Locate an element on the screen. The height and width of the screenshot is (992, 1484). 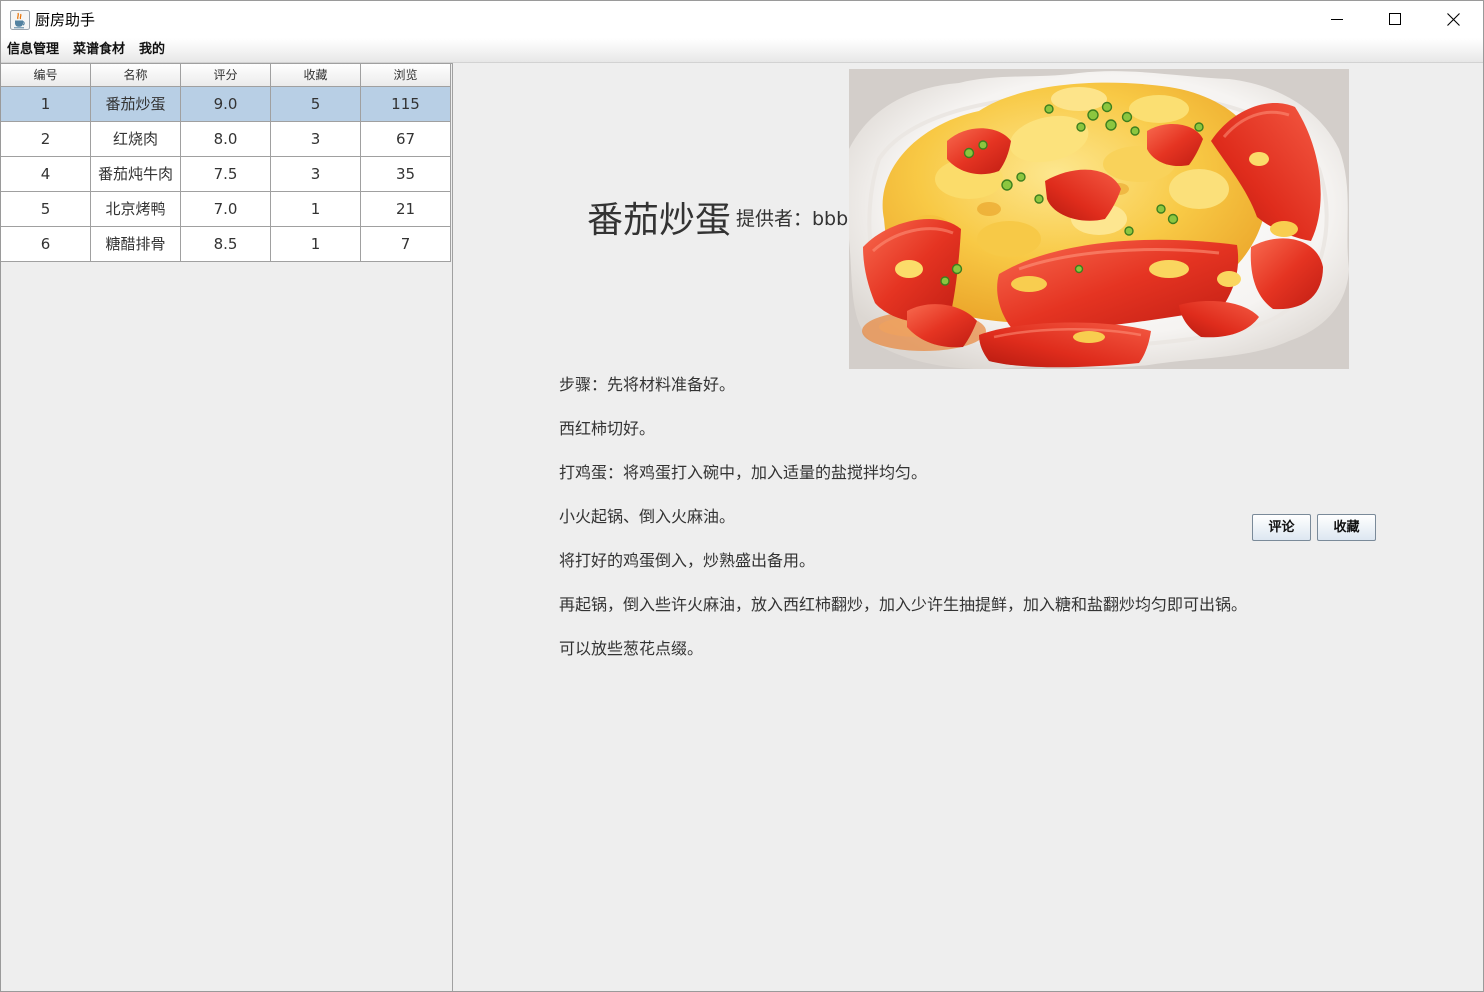
recipe-step: 打鸡蛋：将鸡蛋打入碗中，加入适量的盐搅拌均匀。 is located at coordinates (743, 472).